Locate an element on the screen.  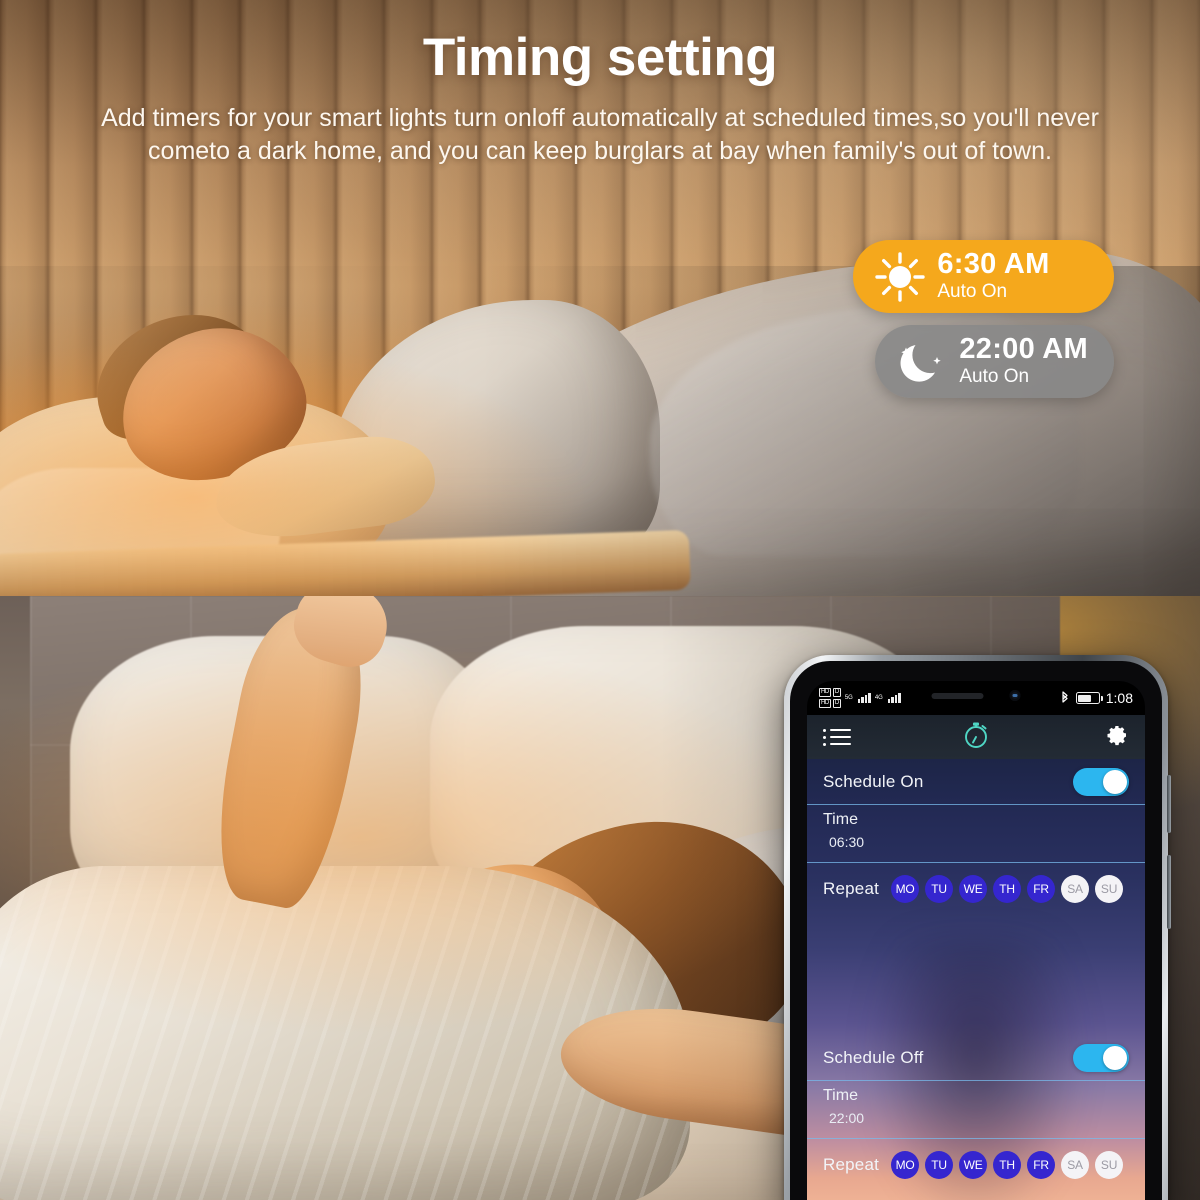
timer-badge-auto-on: 6:30 AM Auto On is located at coordinates (983, 276).